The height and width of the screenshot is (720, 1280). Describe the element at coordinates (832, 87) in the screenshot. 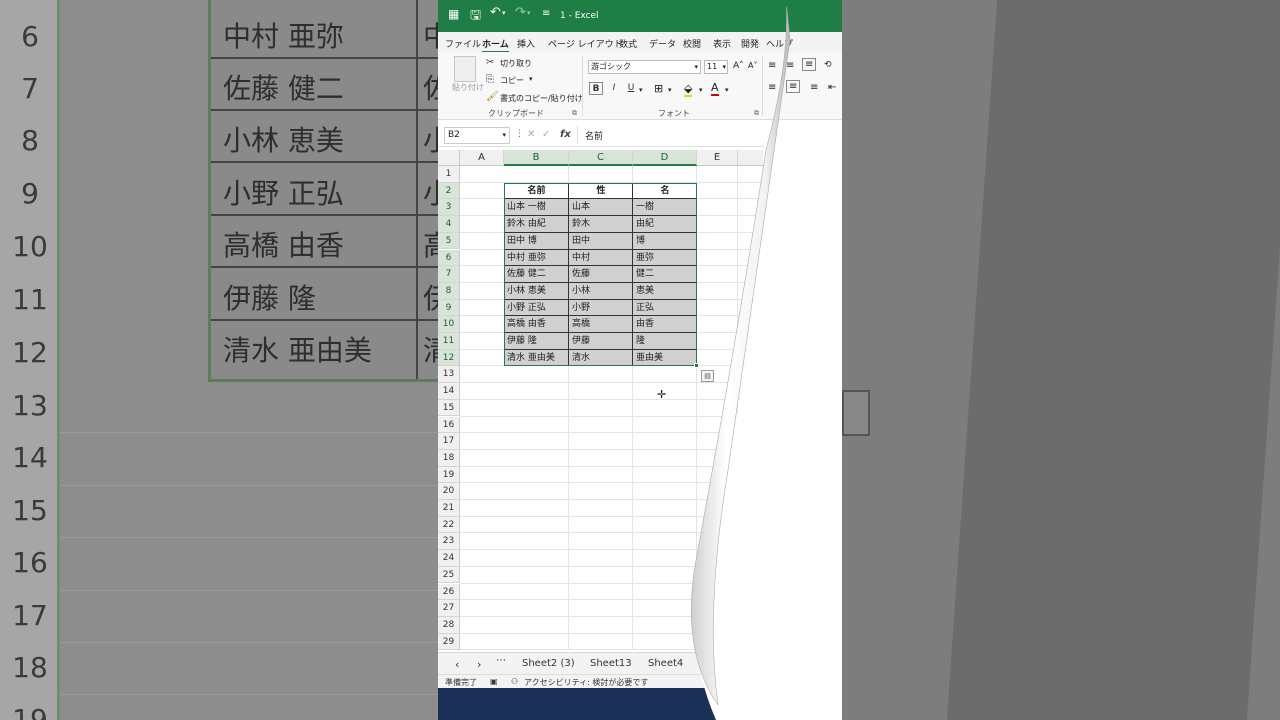

I see `indent-icon: ⇤` at that location.